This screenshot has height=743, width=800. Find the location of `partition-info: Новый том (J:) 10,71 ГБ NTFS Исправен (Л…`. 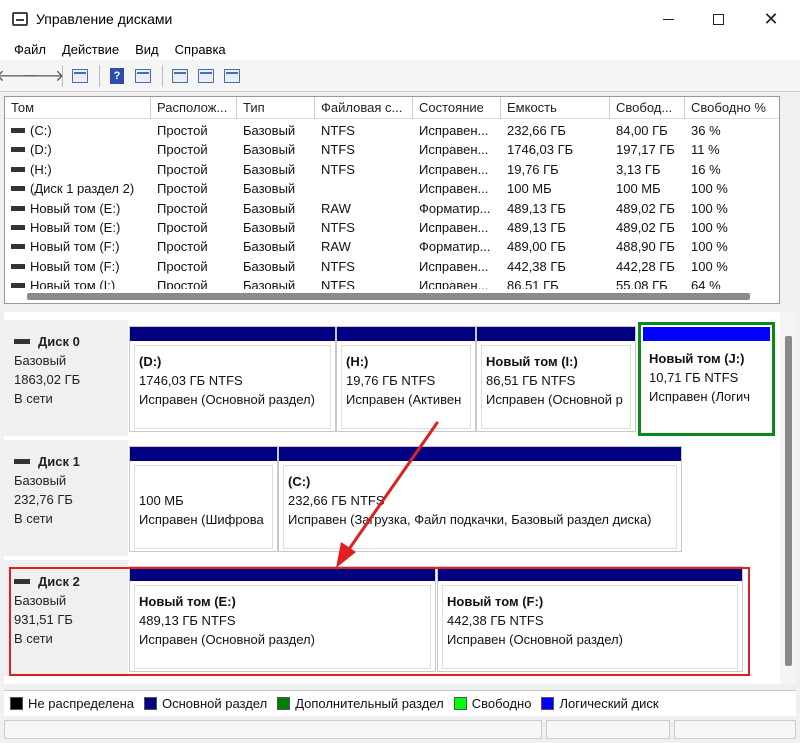

partition-info: Новый том (J:) 10,71 ГБ NTFS Исправен (Л… is located at coordinates (706, 387).